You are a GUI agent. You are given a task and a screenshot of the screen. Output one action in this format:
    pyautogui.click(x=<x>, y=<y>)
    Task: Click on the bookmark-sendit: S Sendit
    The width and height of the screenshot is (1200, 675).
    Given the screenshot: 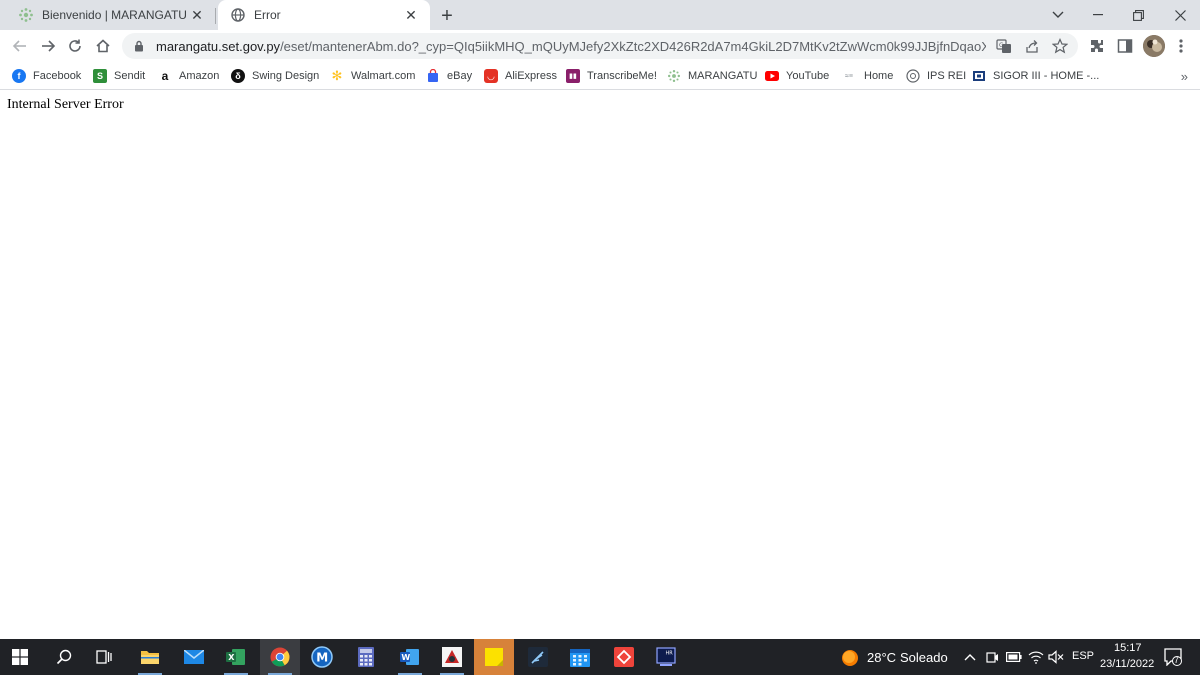 What is the action you would take?
    pyautogui.click(x=119, y=76)
    